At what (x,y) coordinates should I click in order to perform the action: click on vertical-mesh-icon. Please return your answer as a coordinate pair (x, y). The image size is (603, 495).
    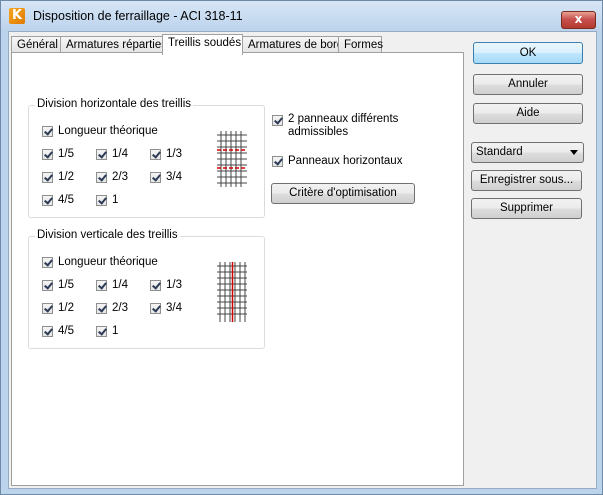
    Looking at the image, I should click on (232, 292).